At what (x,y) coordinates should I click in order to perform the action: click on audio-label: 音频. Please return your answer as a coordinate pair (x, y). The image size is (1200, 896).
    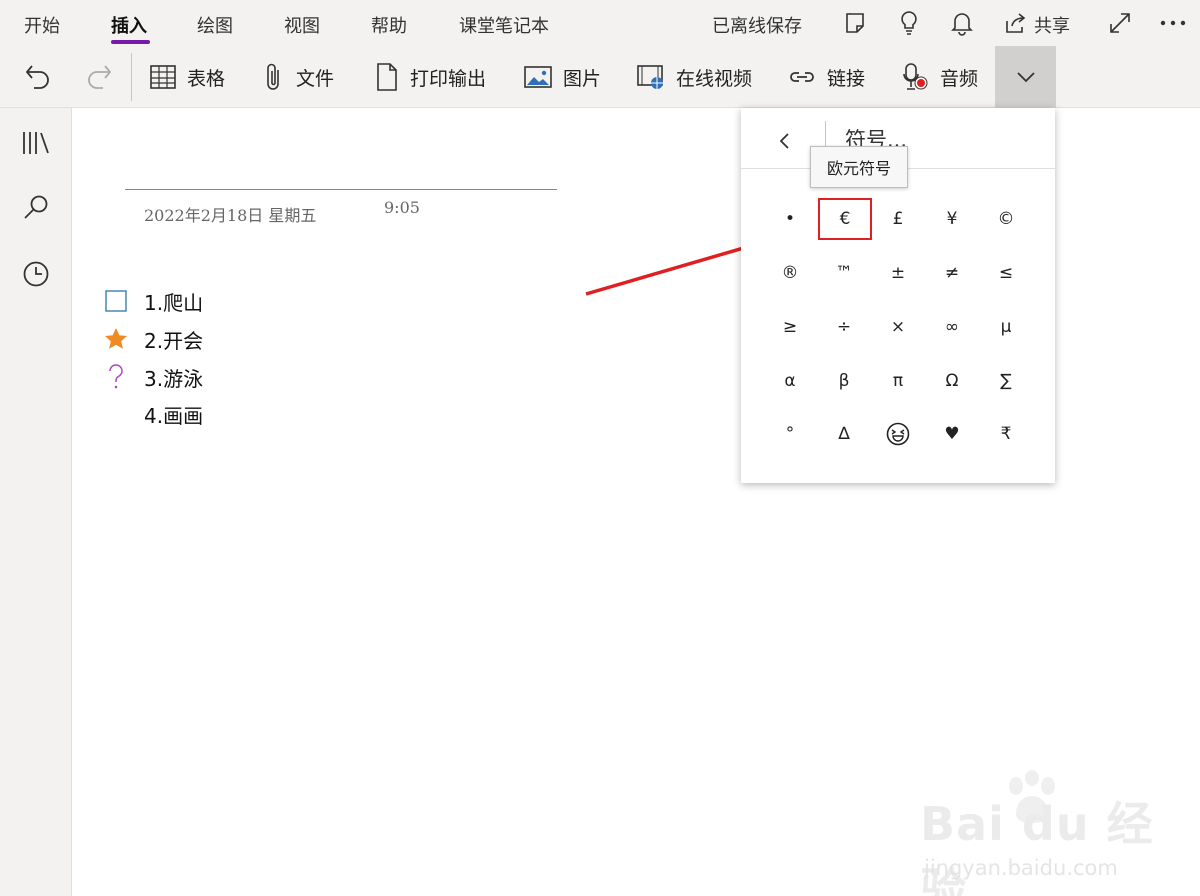
    Looking at the image, I should click on (959, 78).